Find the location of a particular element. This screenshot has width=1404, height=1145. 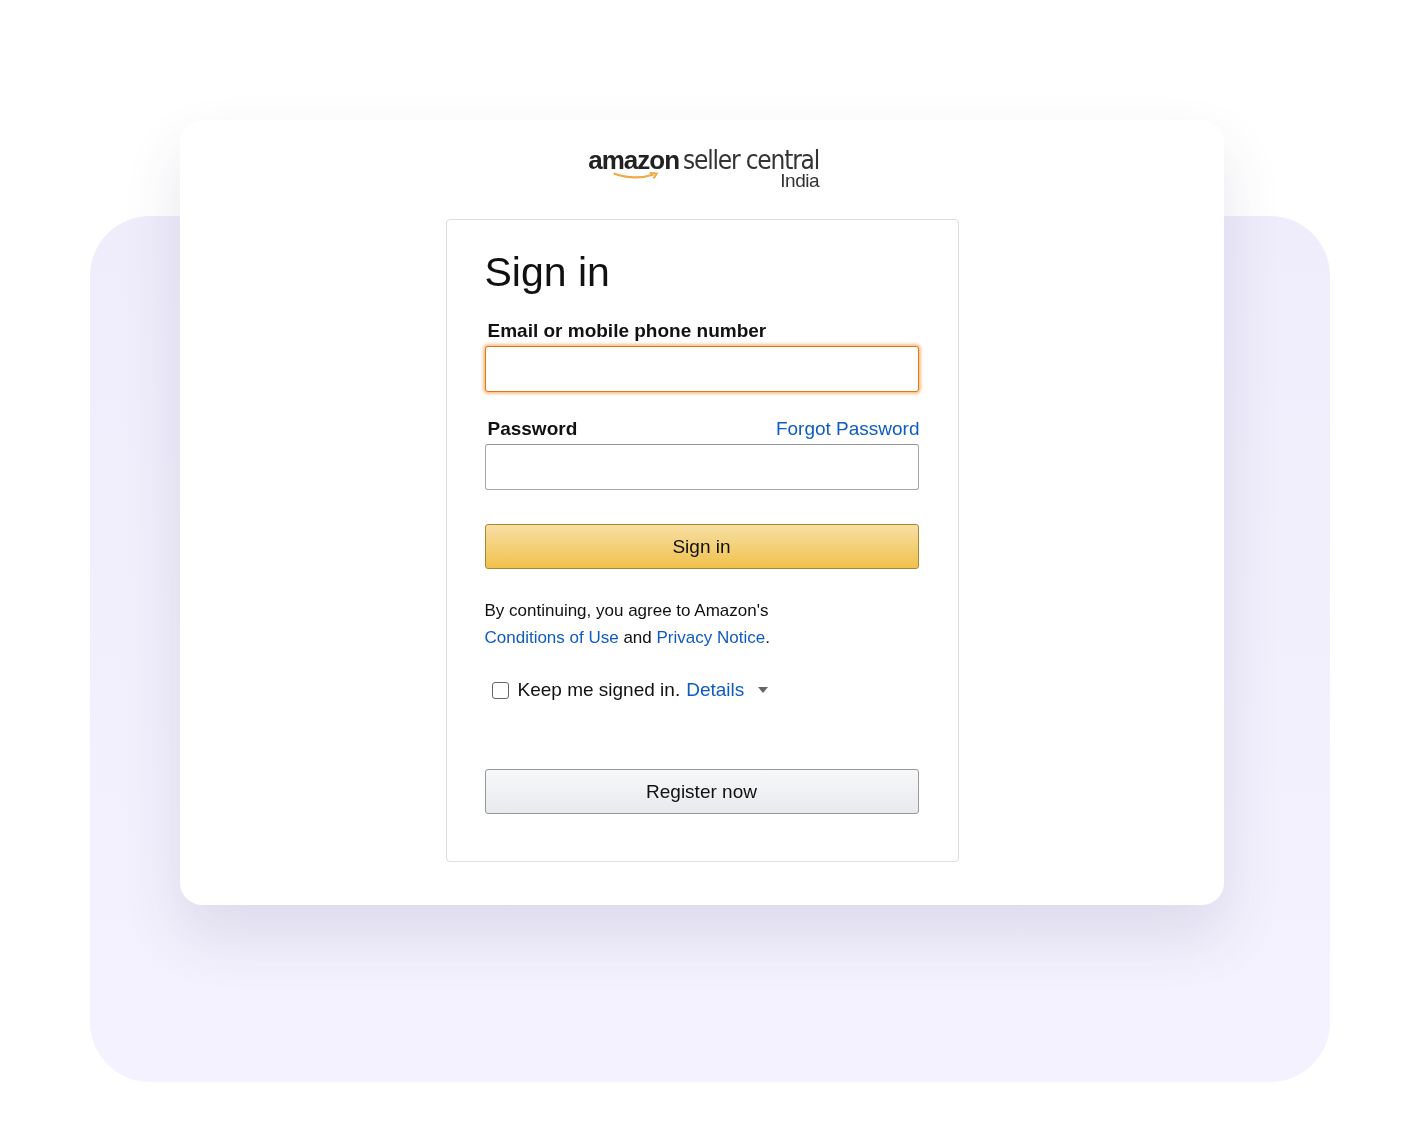

checkbox is located at coordinates (500, 690).